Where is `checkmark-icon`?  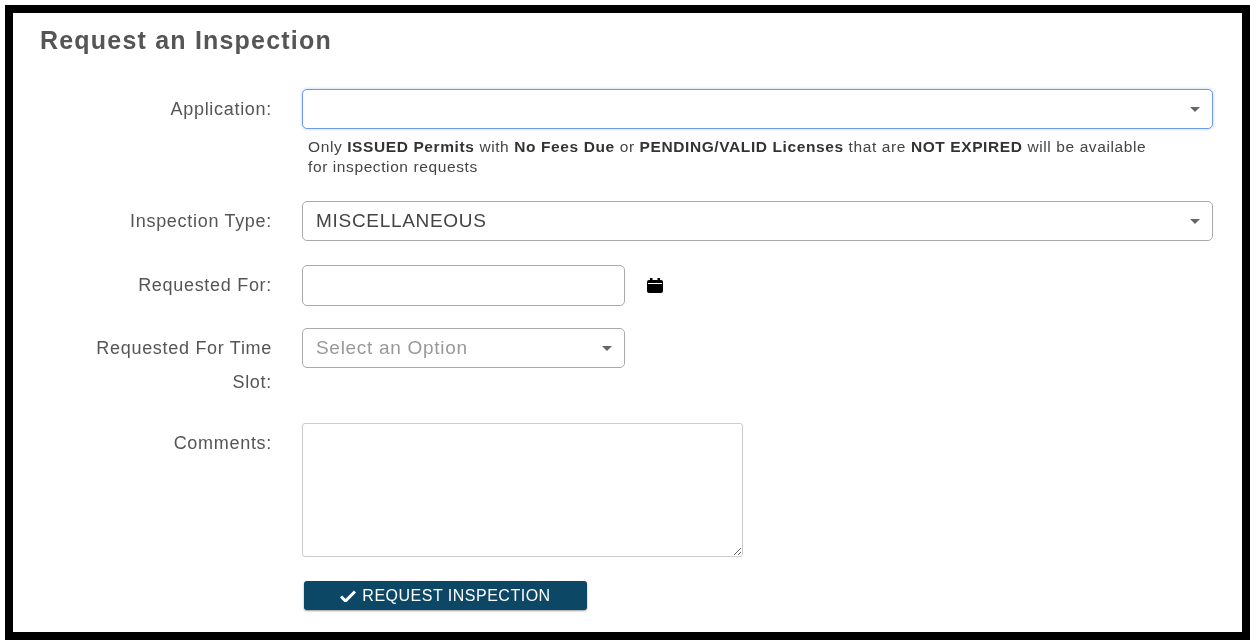 checkmark-icon is located at coordinates (348, 595).